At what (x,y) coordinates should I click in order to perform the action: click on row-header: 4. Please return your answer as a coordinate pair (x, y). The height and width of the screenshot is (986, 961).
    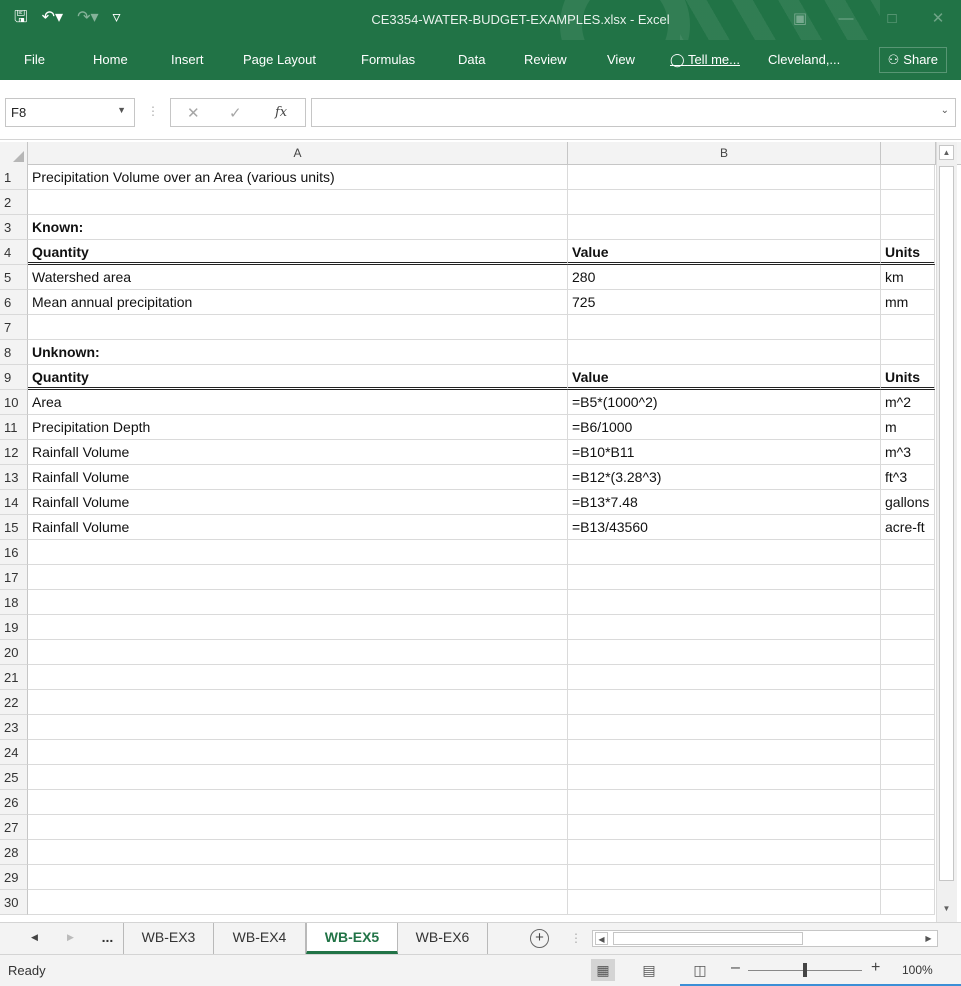
    Looking at the image, I should click on (14, 252).